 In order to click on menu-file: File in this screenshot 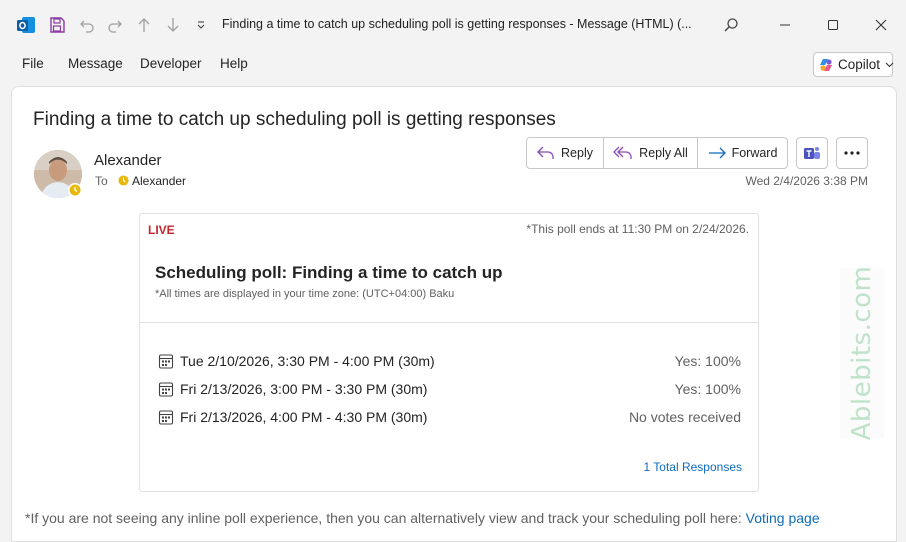, I will do `click(33, 63)`.